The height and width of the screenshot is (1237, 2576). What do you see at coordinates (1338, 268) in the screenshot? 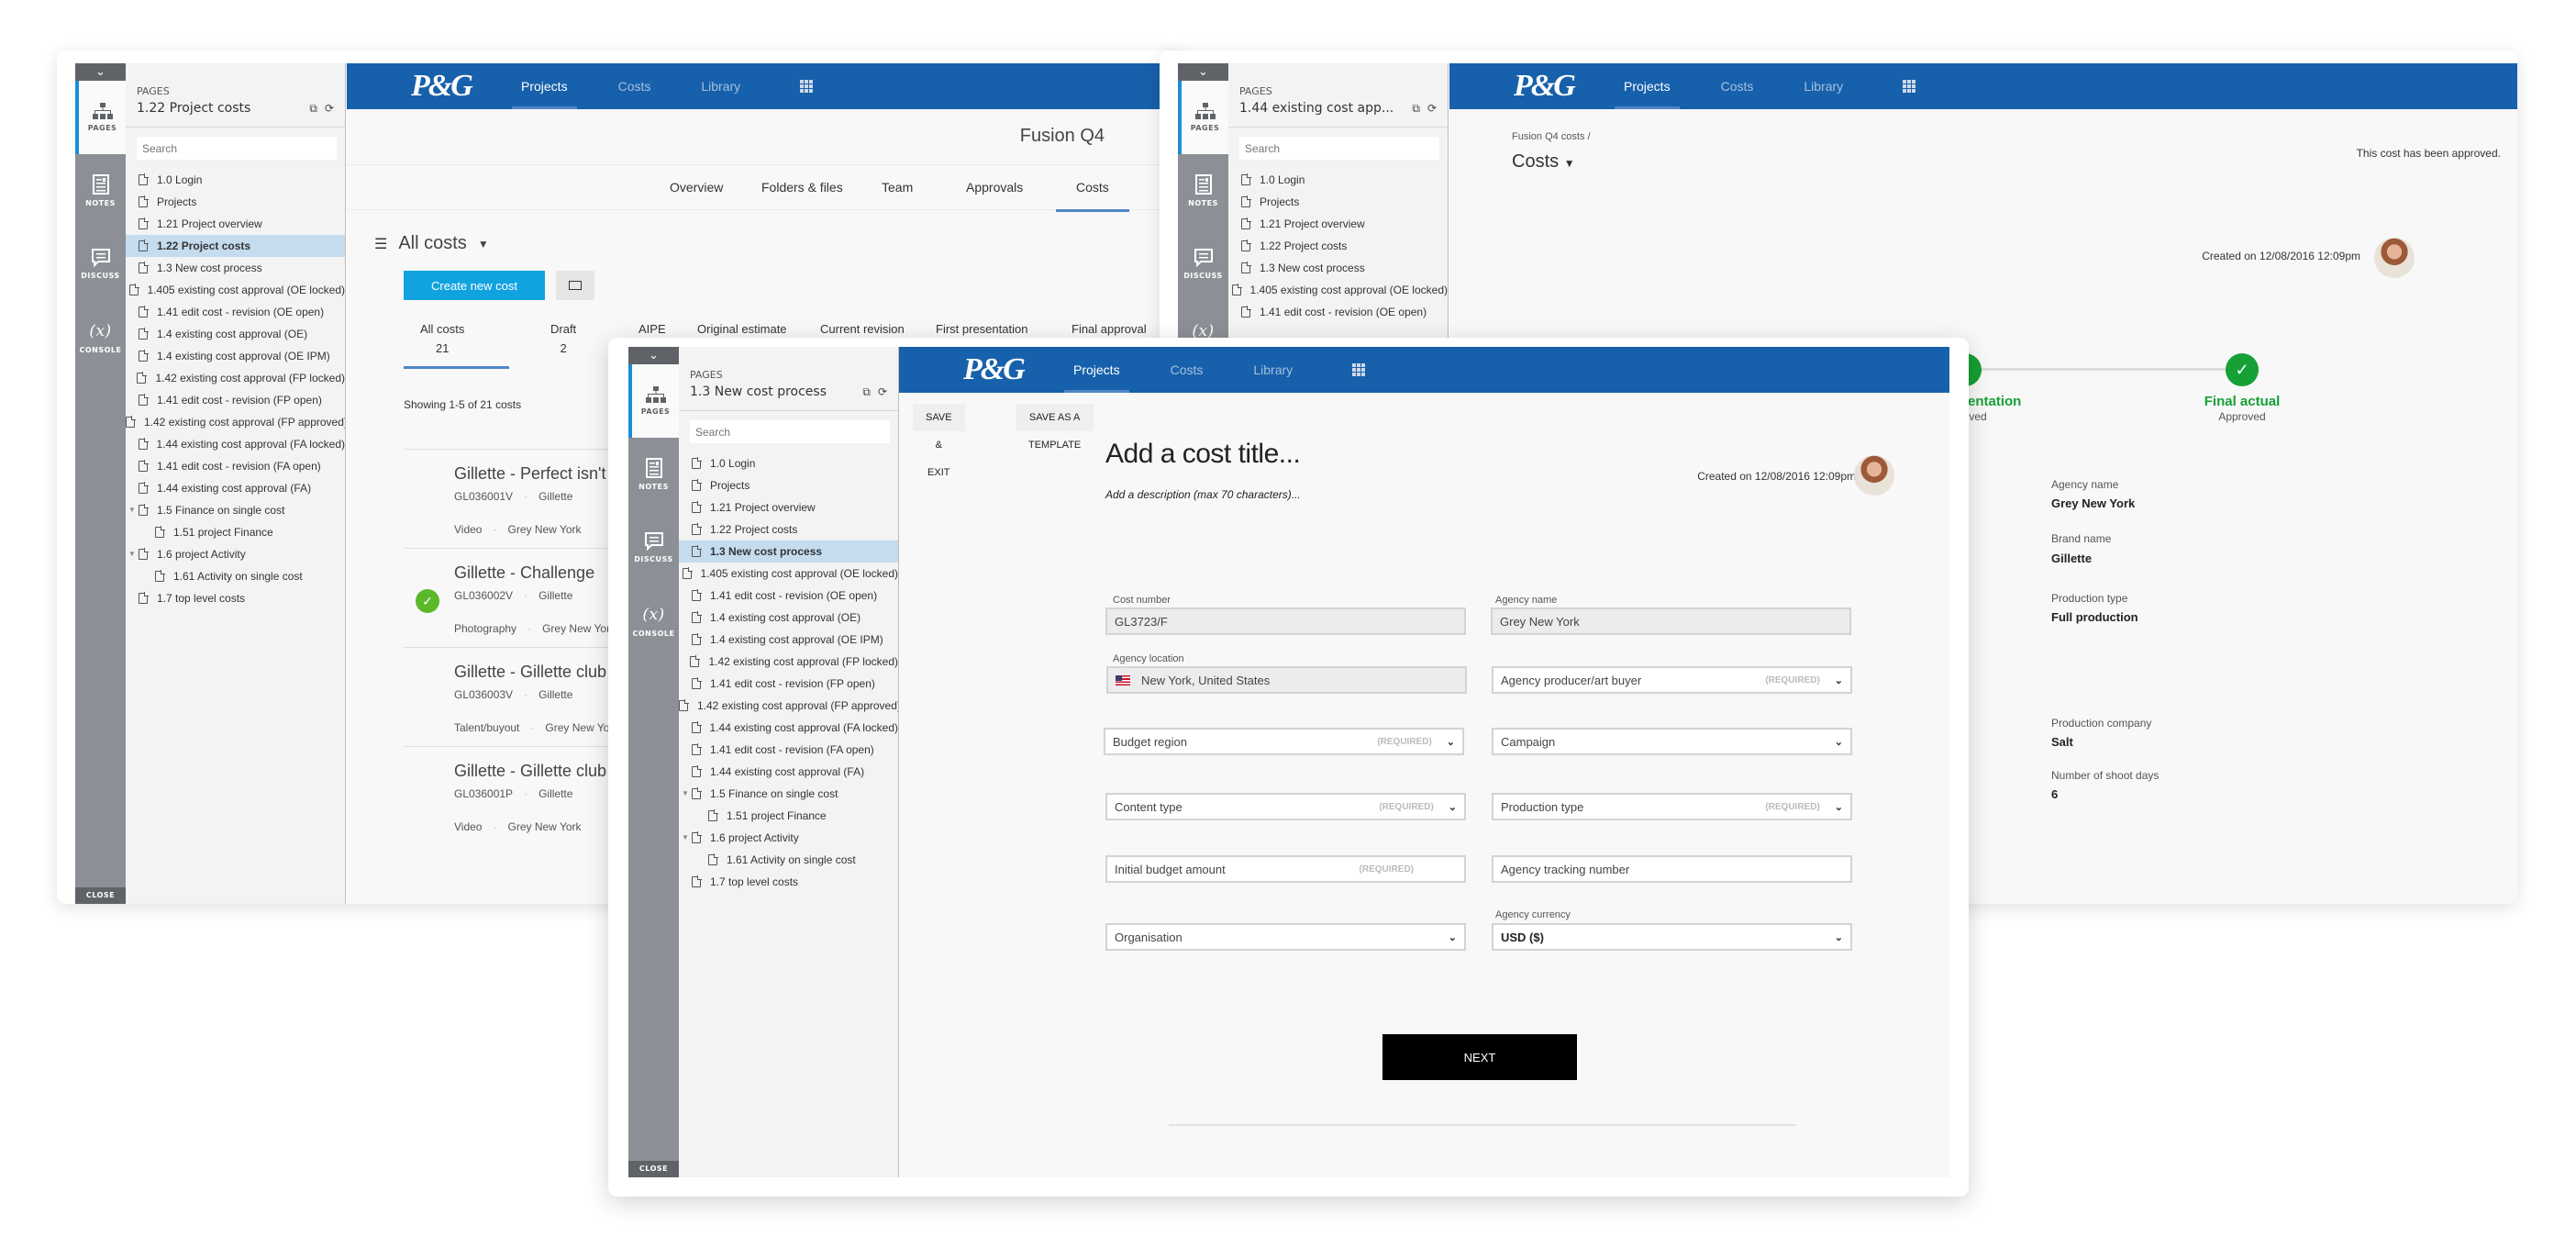
I see `page-tree-item: 1.3 New cost process` at bounding box center [1338, 268].